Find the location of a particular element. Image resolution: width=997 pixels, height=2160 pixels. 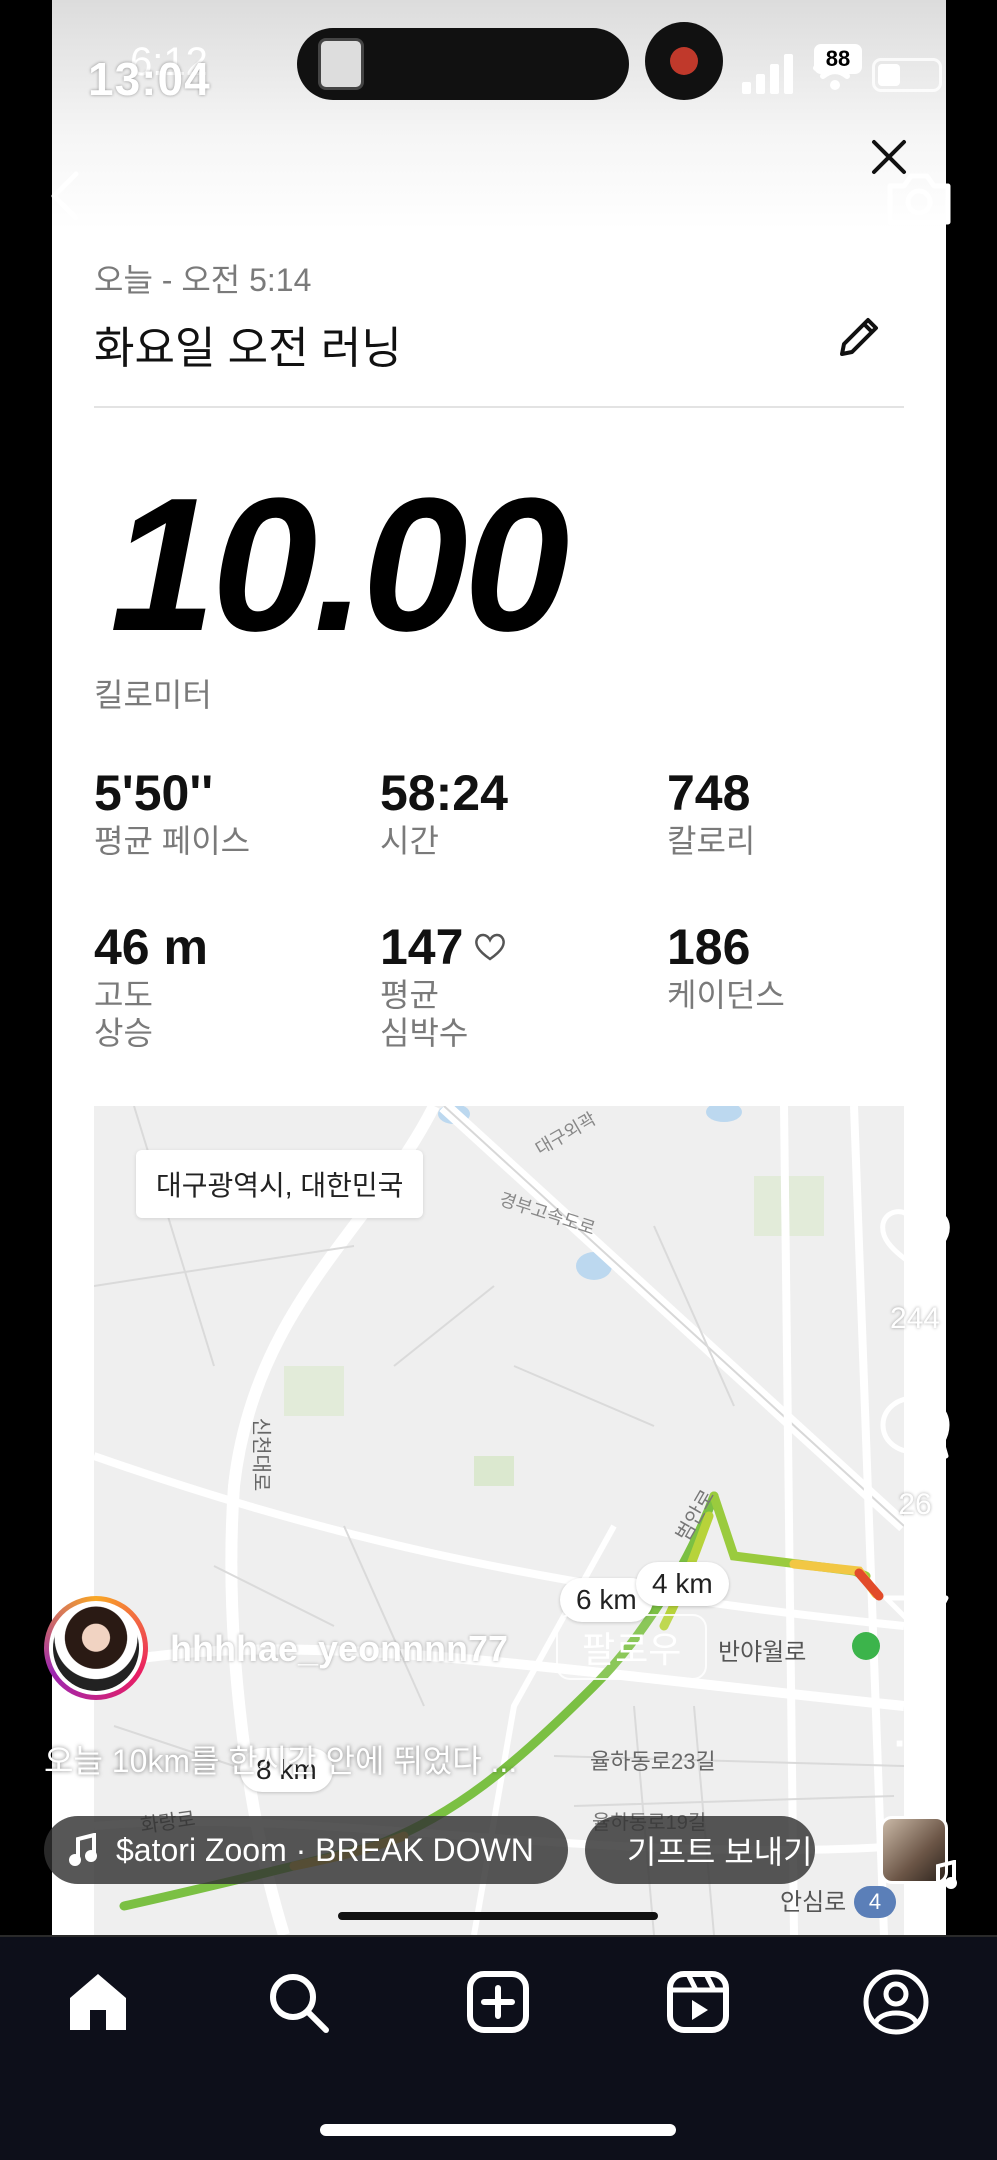

stat-calories: 748 칼로리 is located at coordinates (711, 812).